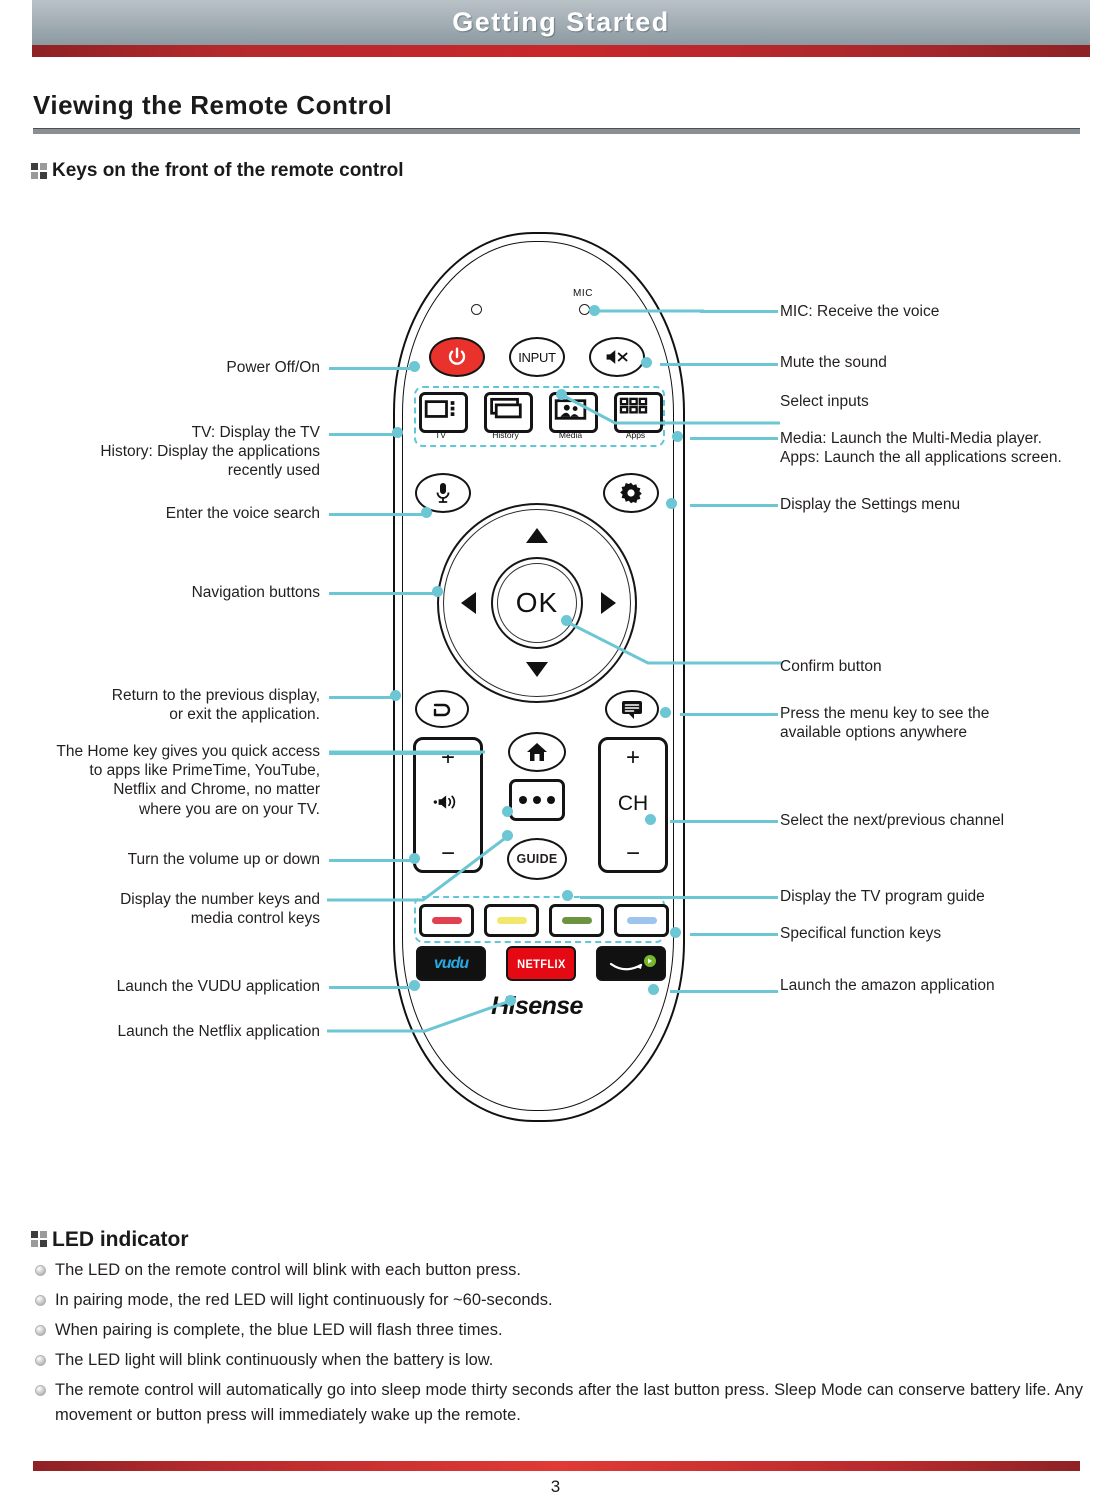 The height and width of the screenshot is (1500, 1111). I want to click on leader-guide, so click(679, 897).